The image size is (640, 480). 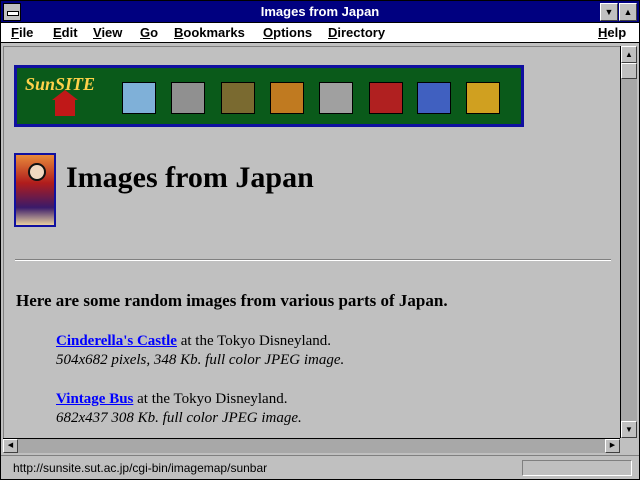 I want to click on title-bar: Images from Japan ▼ ▲, so click(x=320, y=12).